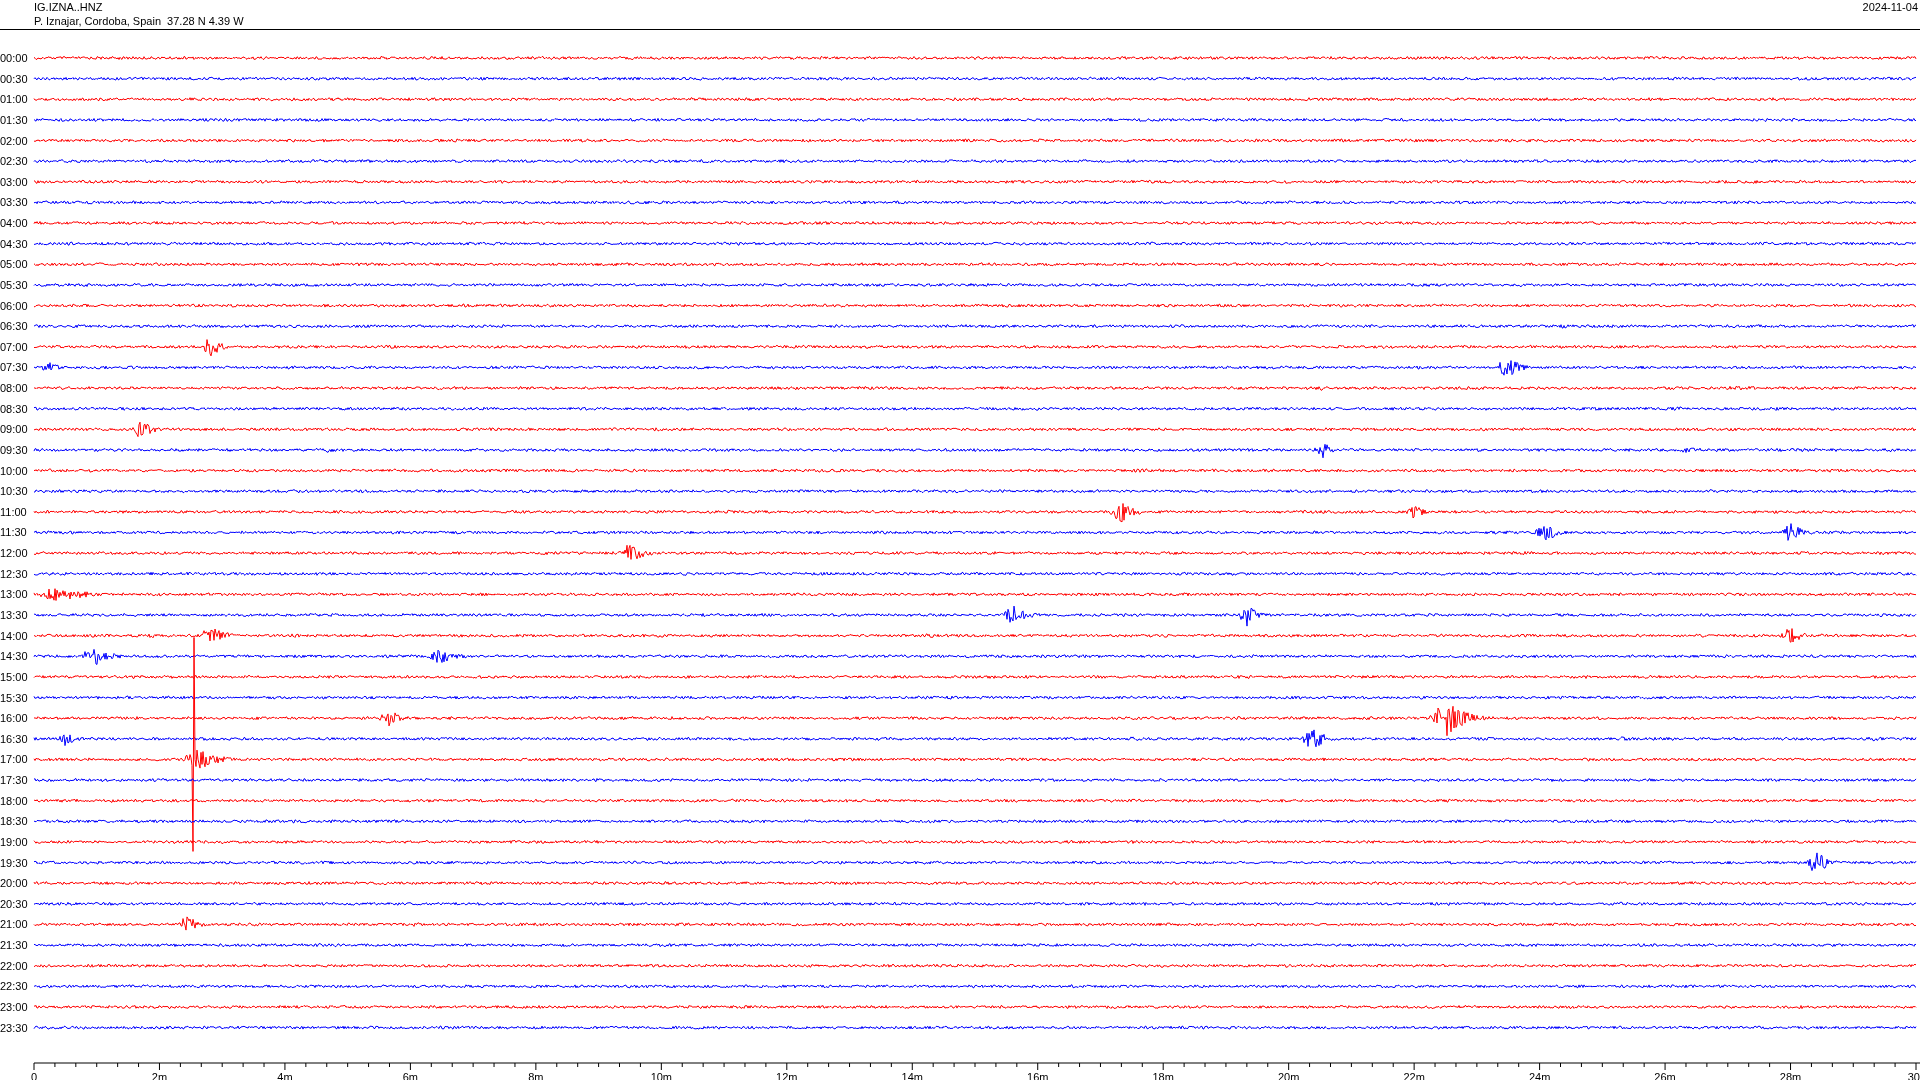 The width and height of the screenshot is (1920, 1080). Describe the element at coordinates (13, 532) in the screenshot. I see `row-time-label: 11:30` at that location.